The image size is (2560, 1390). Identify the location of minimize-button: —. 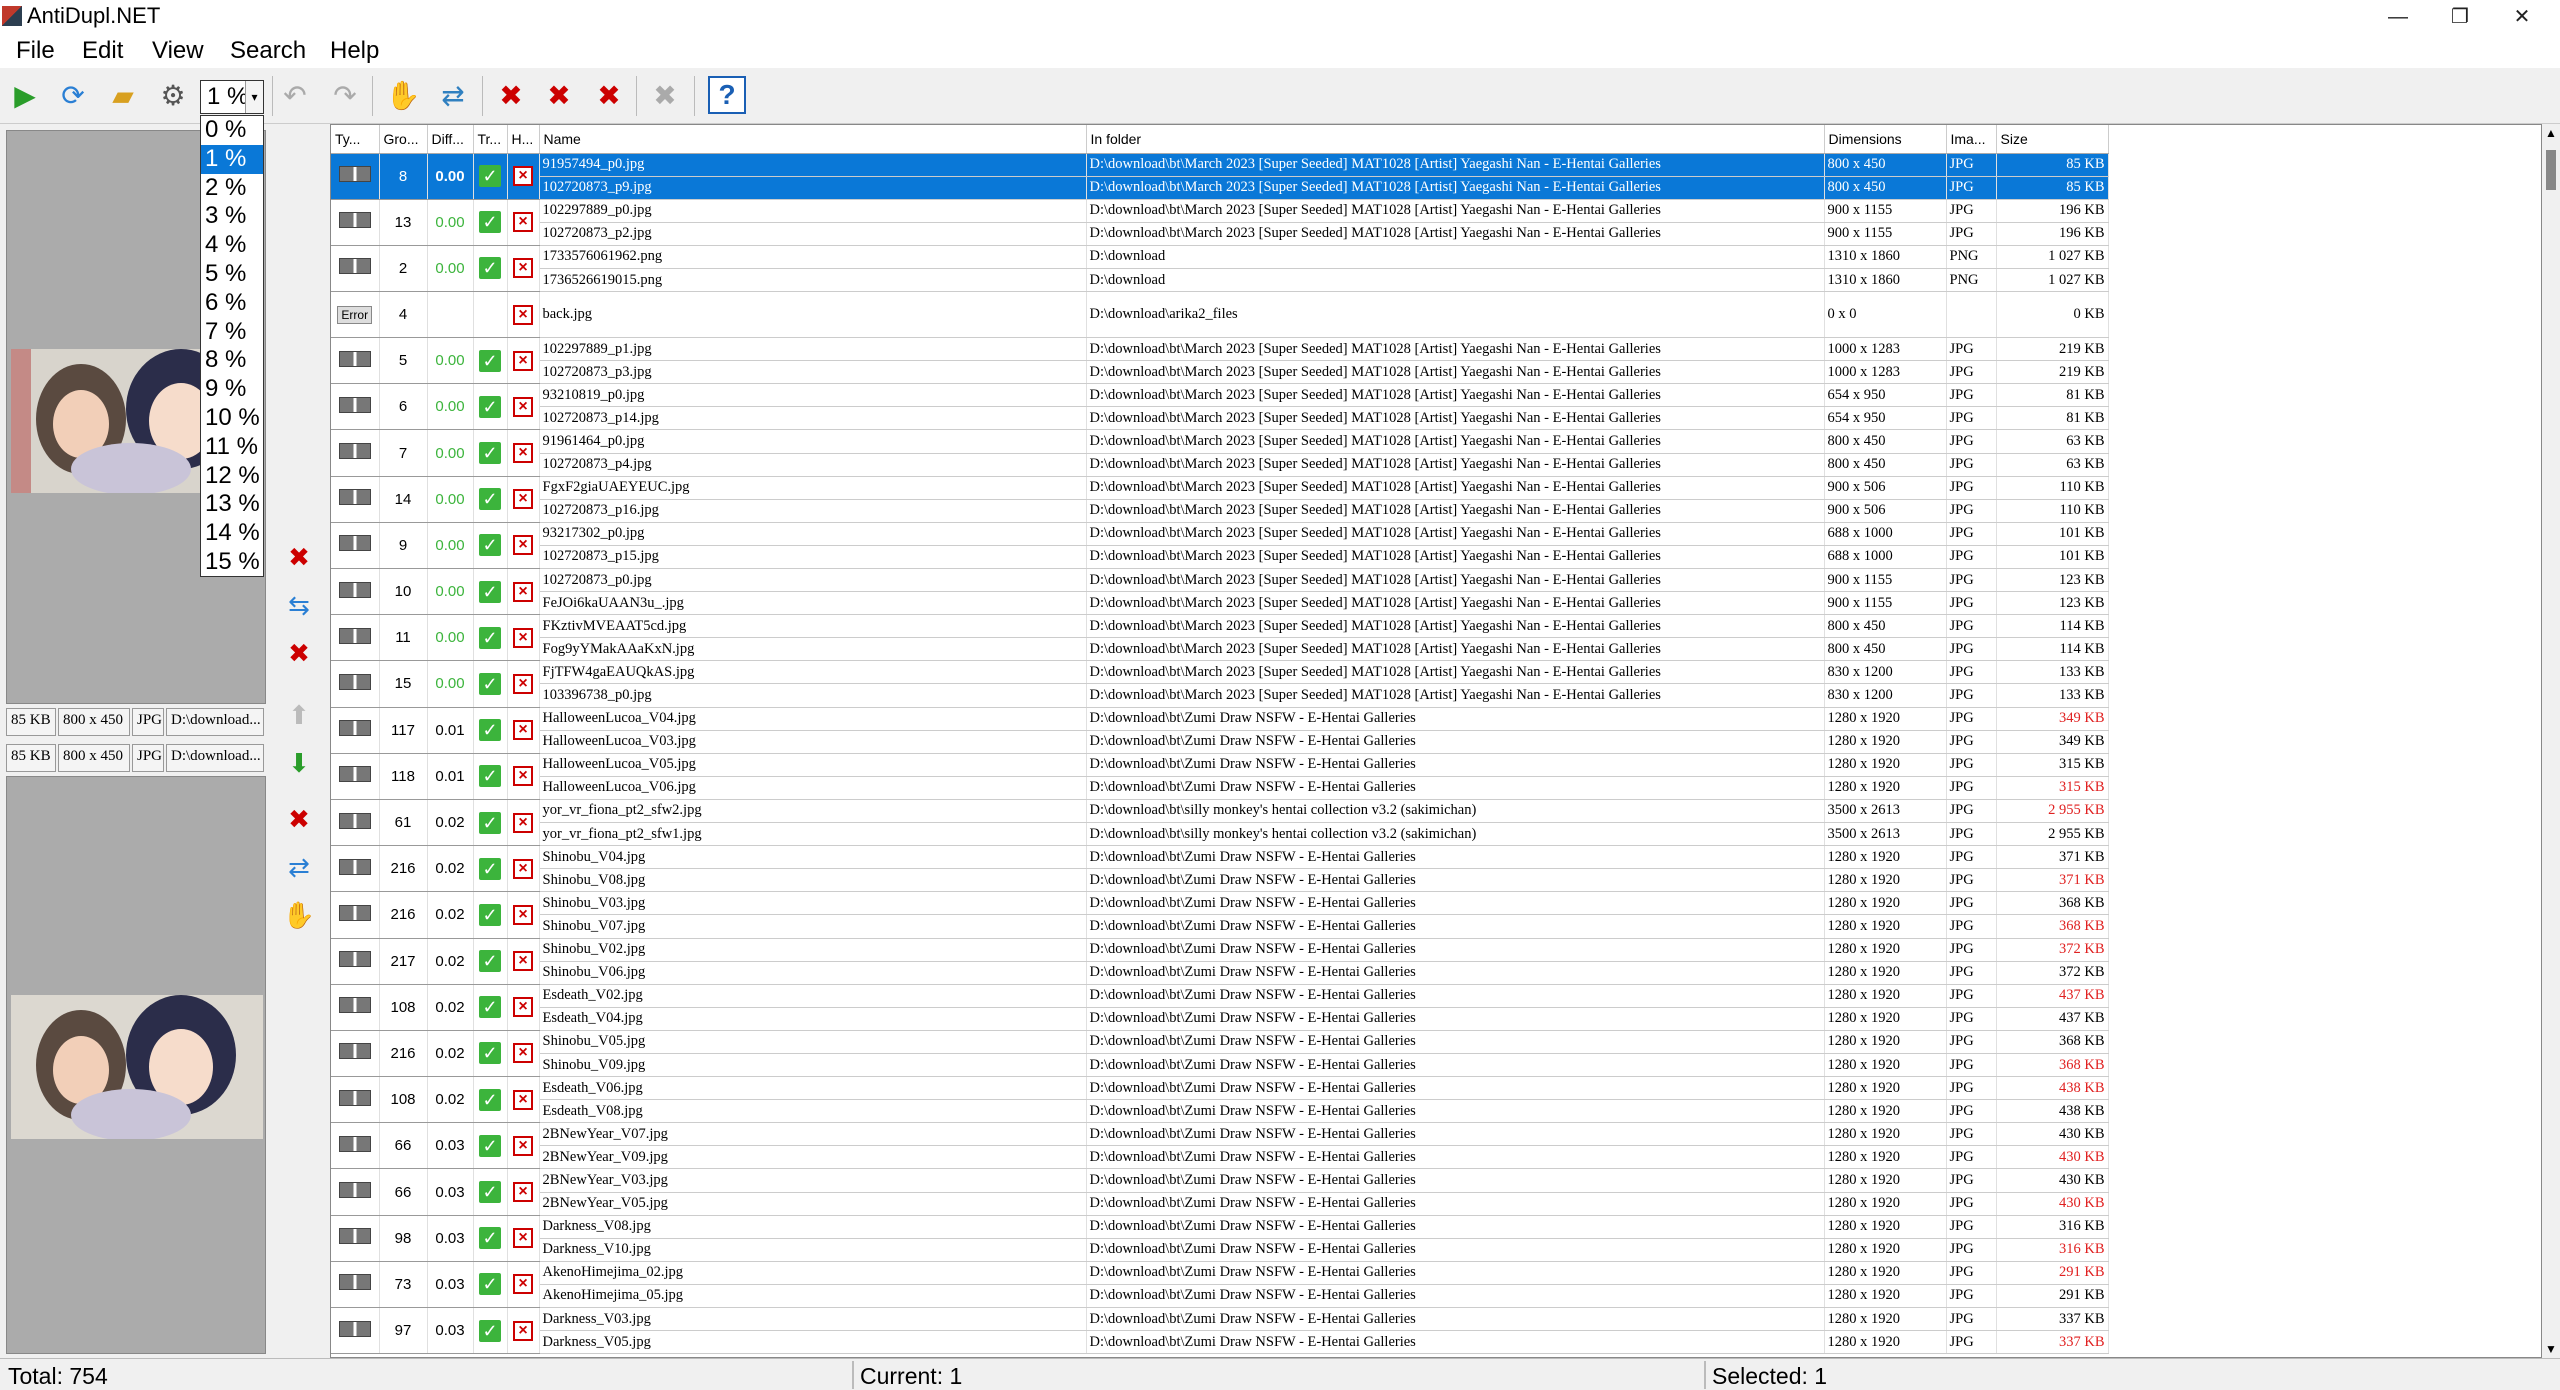
(2398, 17).